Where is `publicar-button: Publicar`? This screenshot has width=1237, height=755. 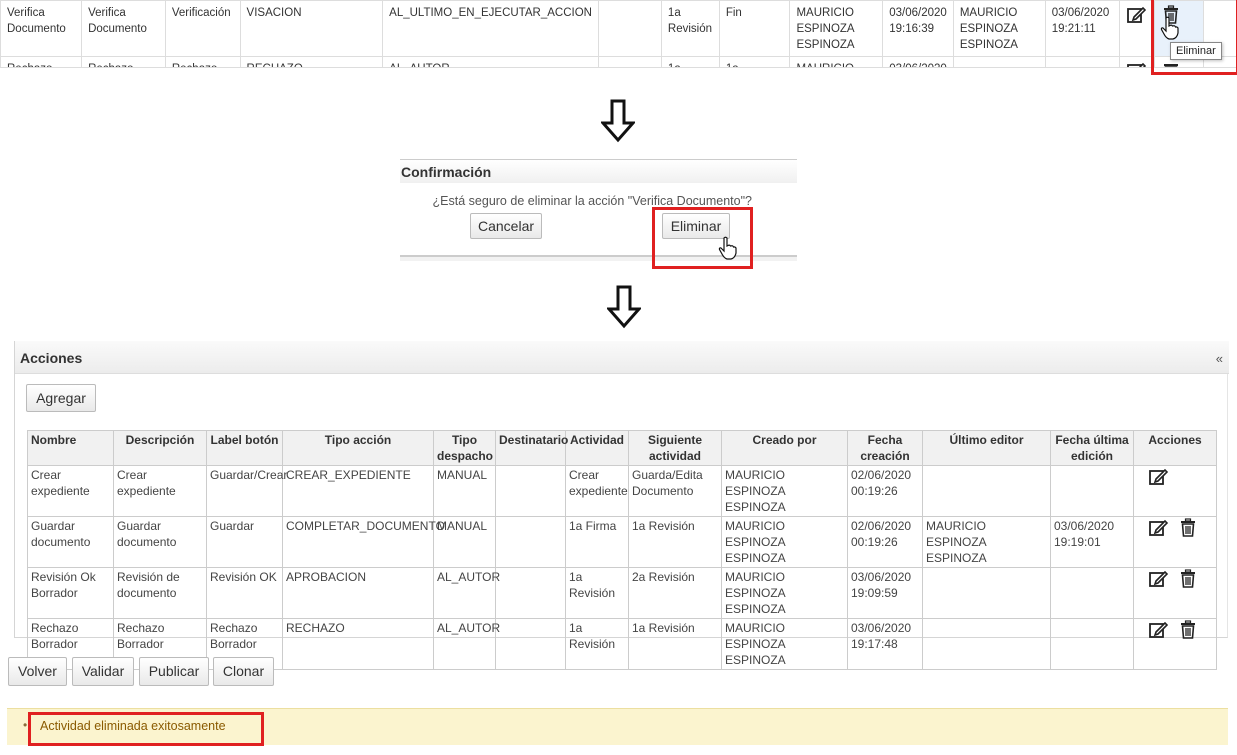 publicar-button: Publicar is located at coordinates (174, 671).